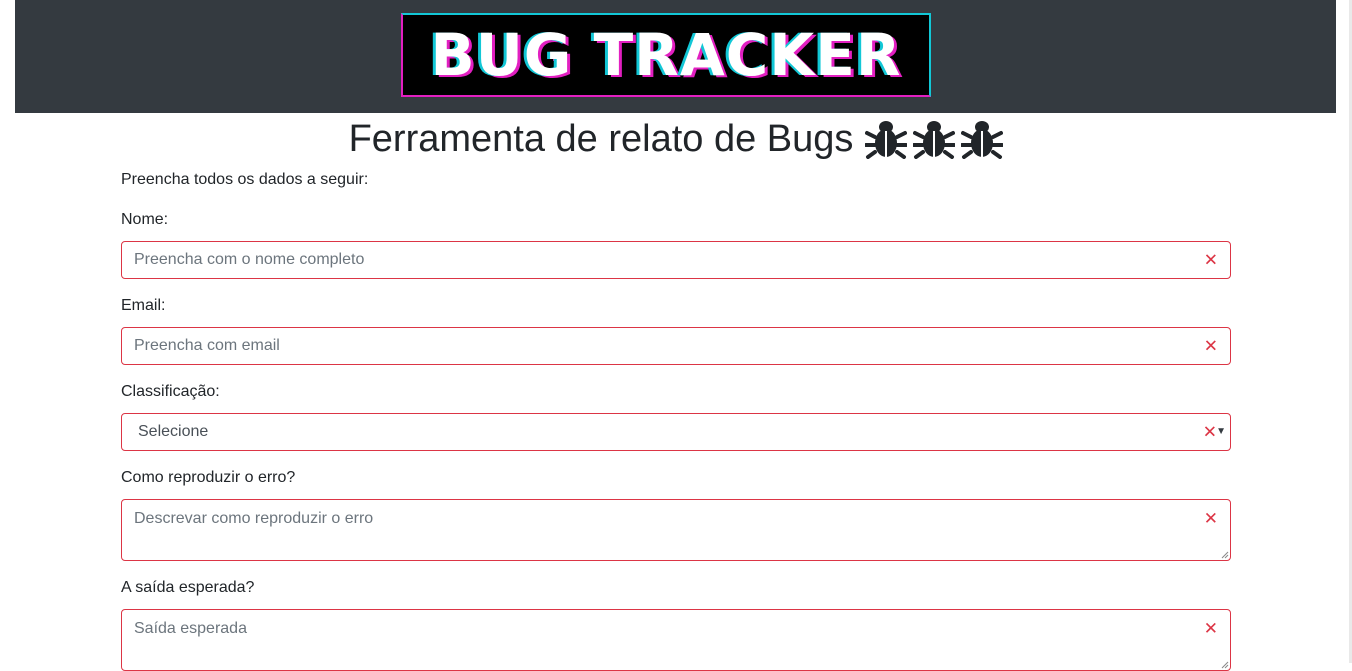 Image resolution: width=1352 pixels, height=671 pixels. I want to click on logo-text: BUG TRACKER, so click(666, 55).